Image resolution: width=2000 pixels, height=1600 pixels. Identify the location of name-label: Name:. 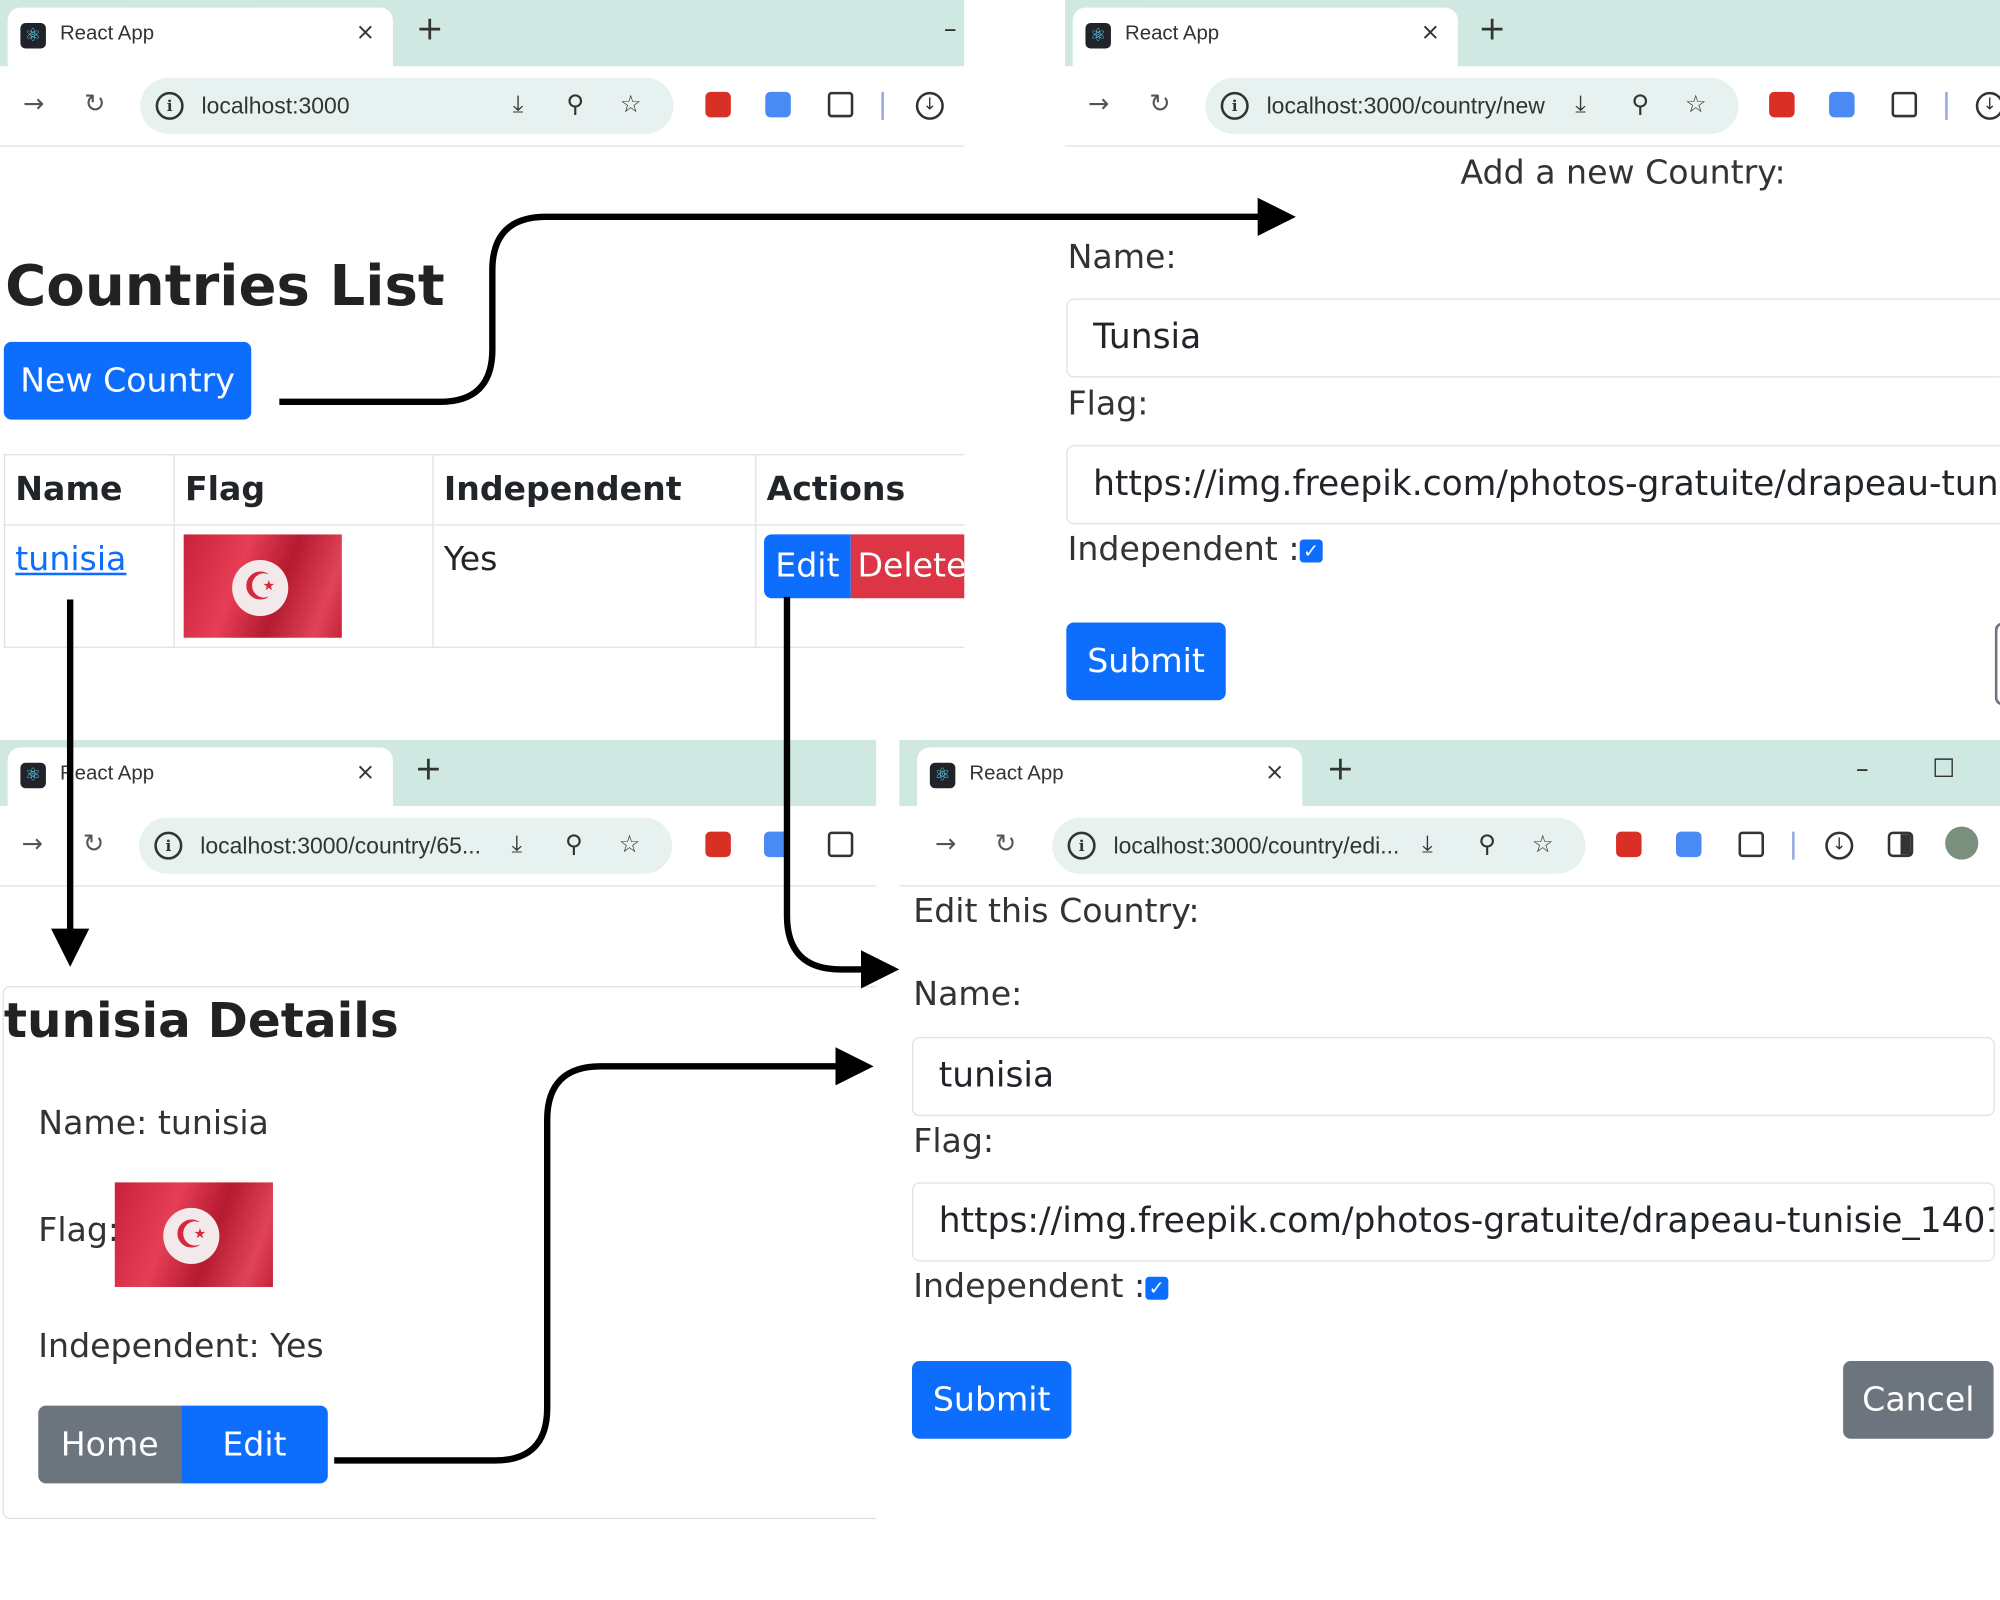
(968, 995).